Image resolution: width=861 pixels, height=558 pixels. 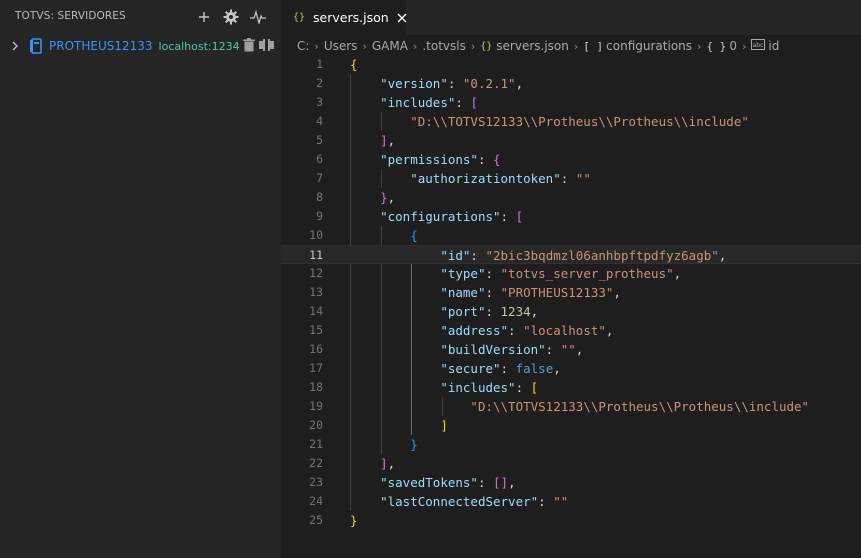 What do you see at coordinates (333, 520) in the screenshot?
I see `code-line: 25}` at bounding box center [333, 520].